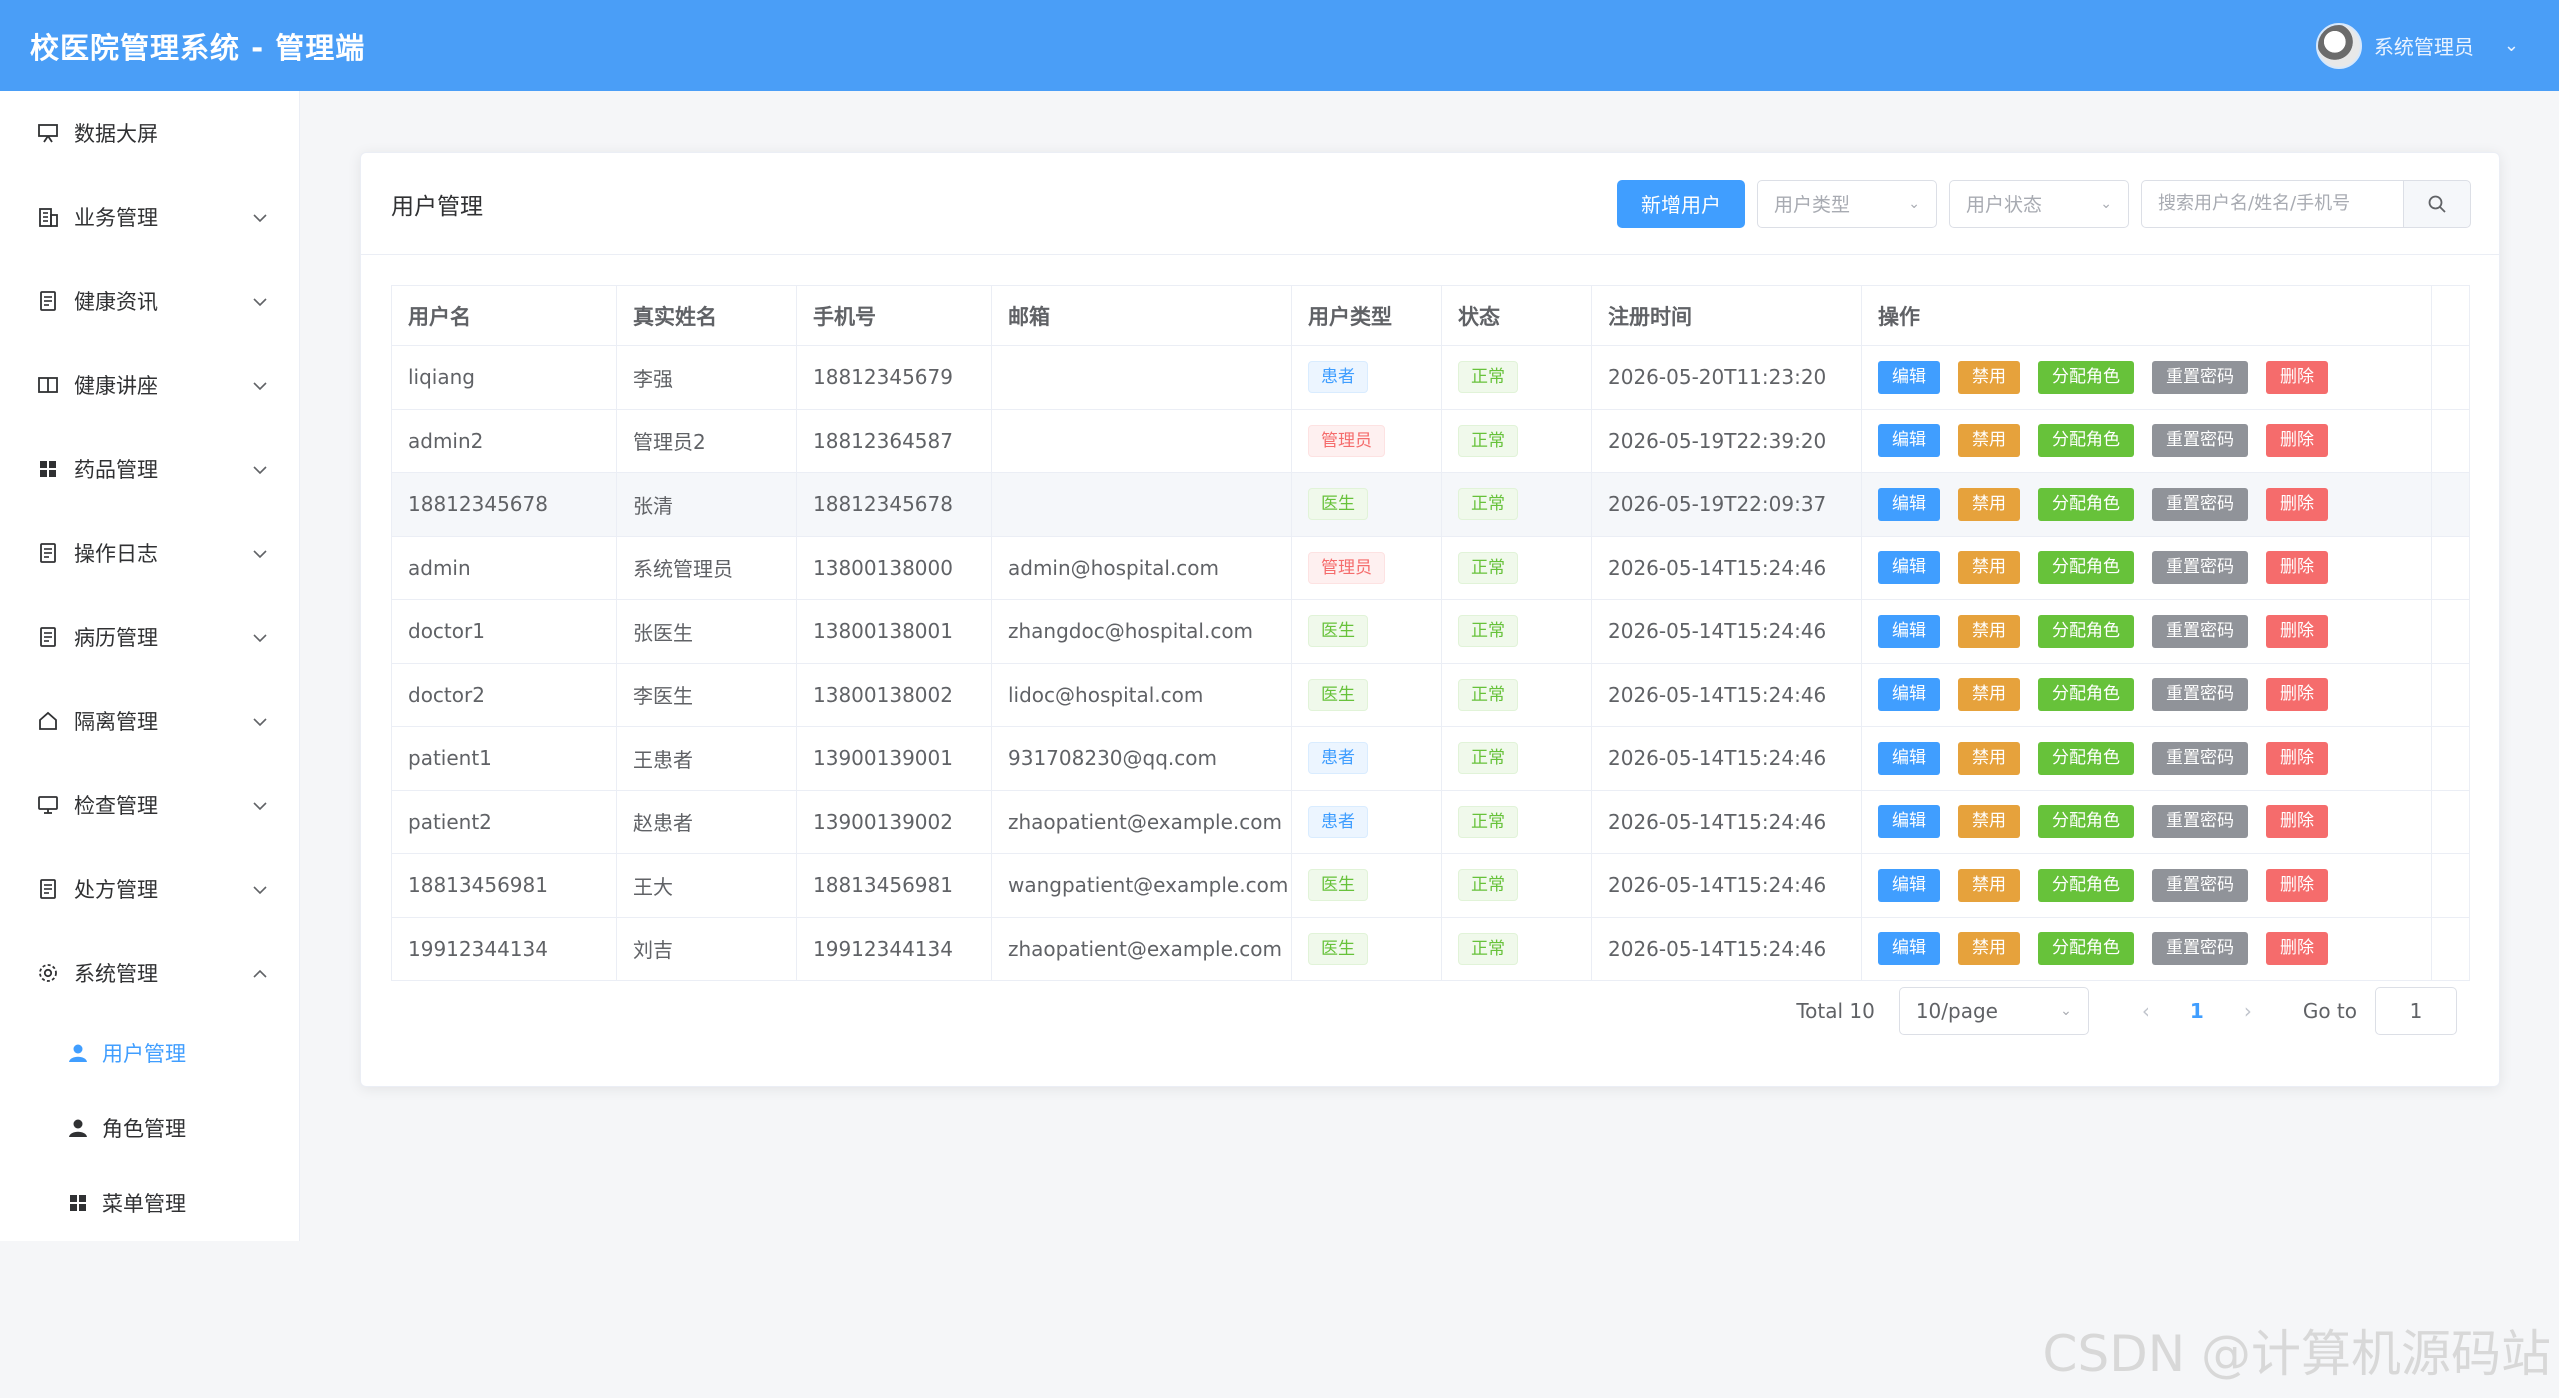  I want to click on user-name: 系统管理员, so click(2424, 45).